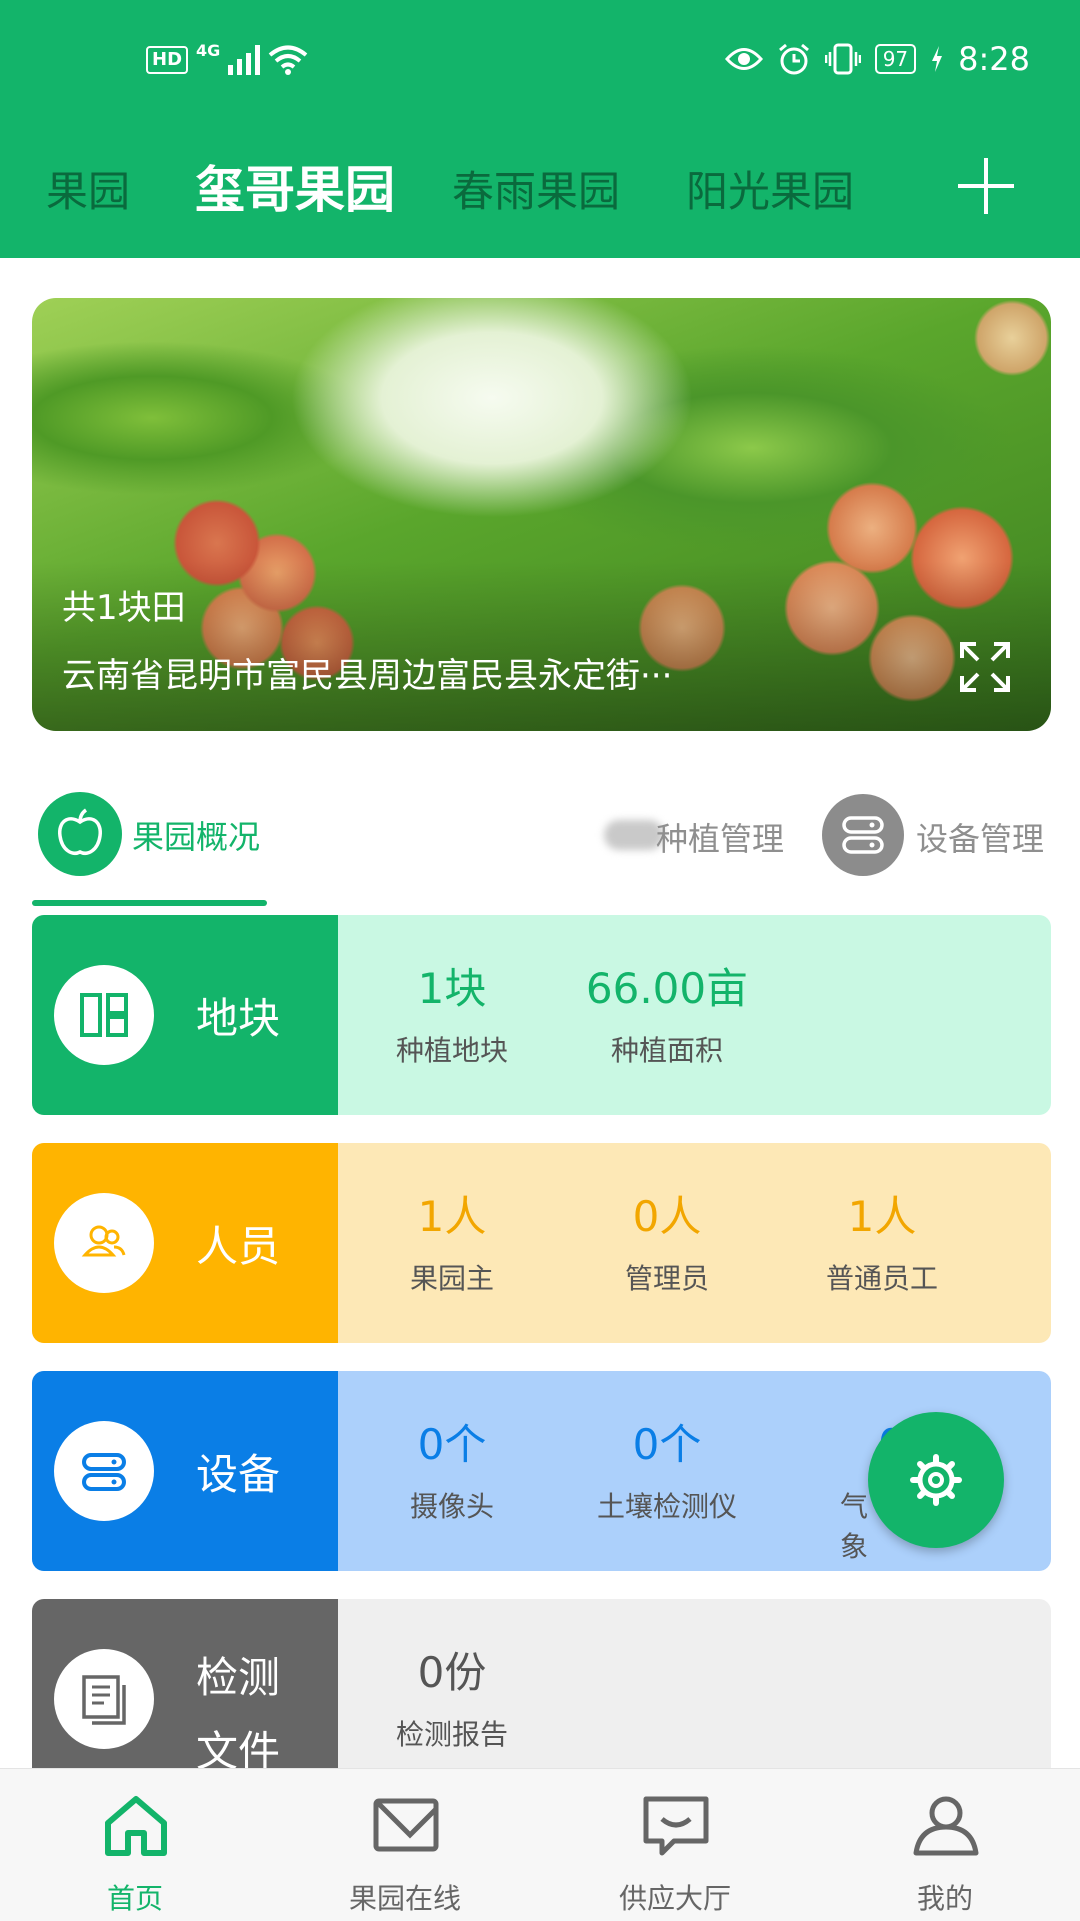 This screenshot has height=1921, width=1080. Describe the element at coordinates (666, 1050) in the screenshot. I see `stat-label: 种植面积` at that location.